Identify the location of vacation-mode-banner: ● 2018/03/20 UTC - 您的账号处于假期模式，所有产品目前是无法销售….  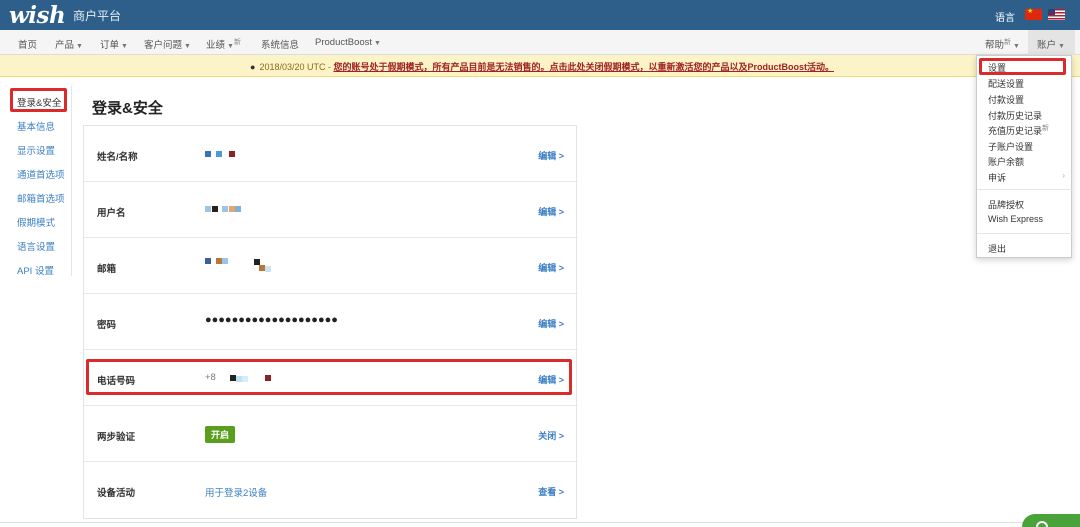
(540, 66).